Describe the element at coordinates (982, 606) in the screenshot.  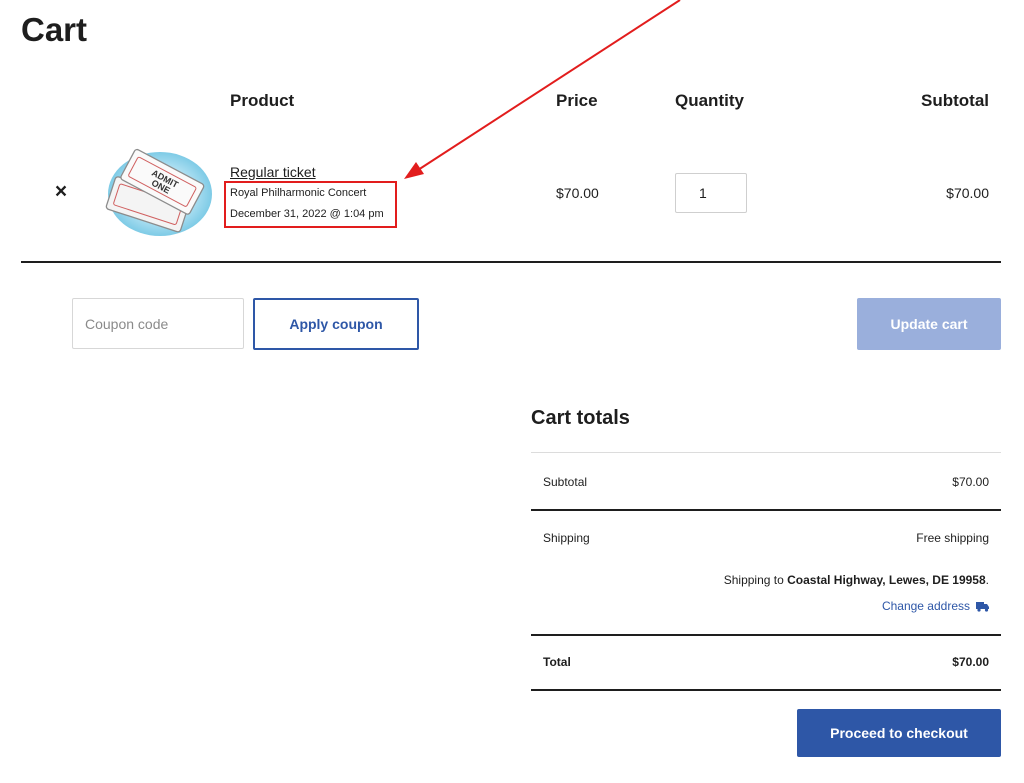
I see `truck-icon` at that location.